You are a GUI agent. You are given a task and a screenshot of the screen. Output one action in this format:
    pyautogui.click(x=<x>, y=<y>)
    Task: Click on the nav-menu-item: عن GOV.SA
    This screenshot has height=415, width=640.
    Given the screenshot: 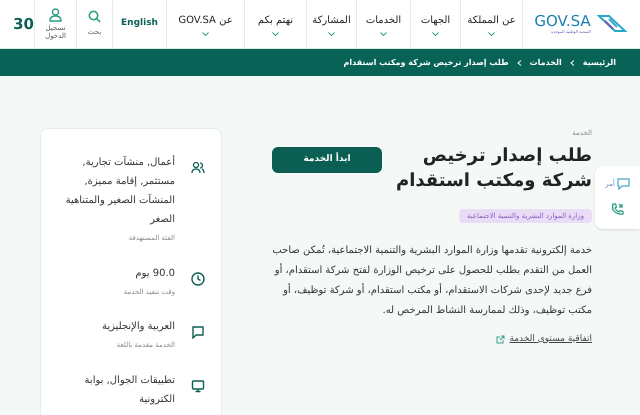 What is the action you would take?
    pyautogui.click(x=205, y=24)
    